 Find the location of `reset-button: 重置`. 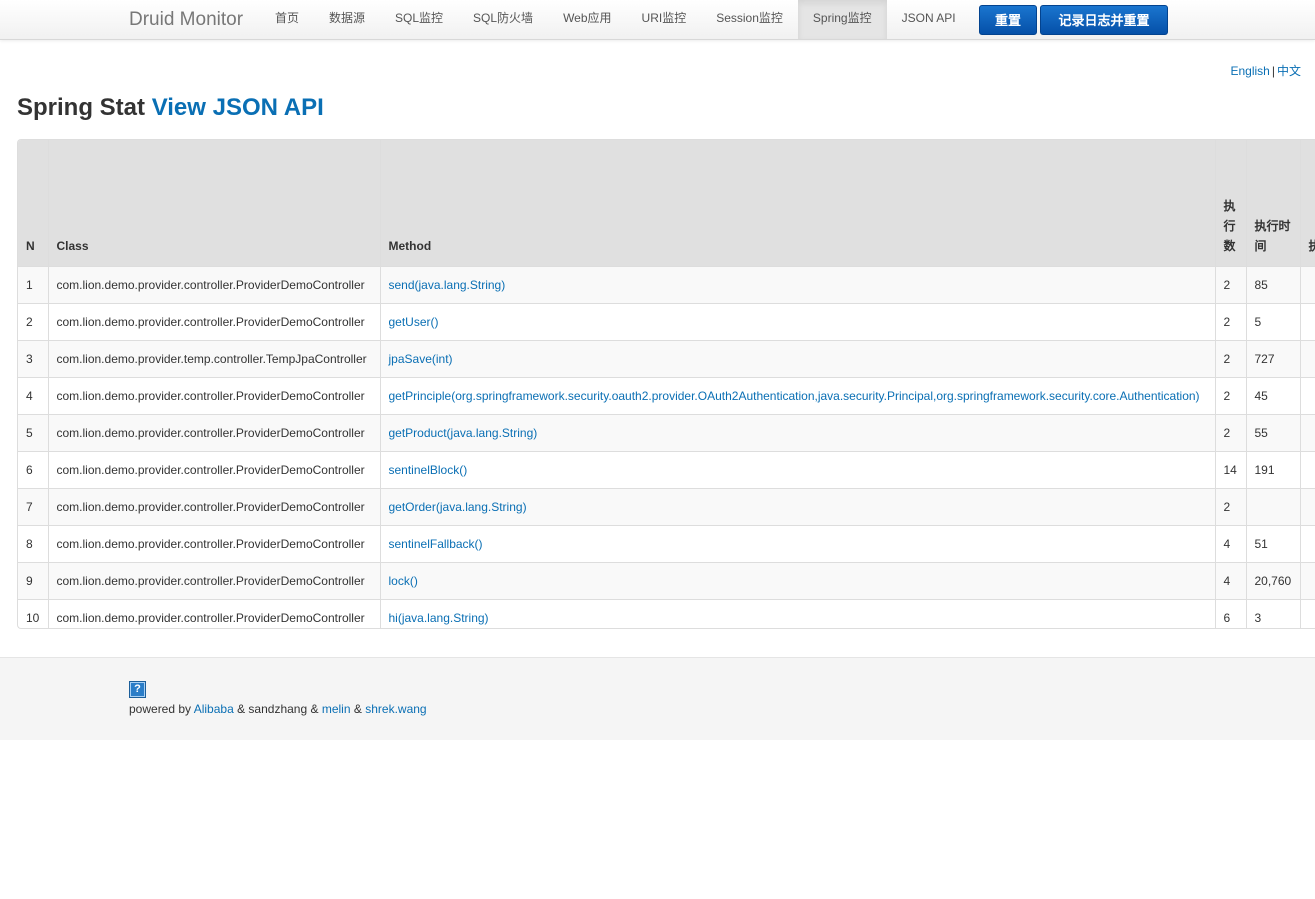

reset-button: 重置 is located at coordinates (1008, 20).